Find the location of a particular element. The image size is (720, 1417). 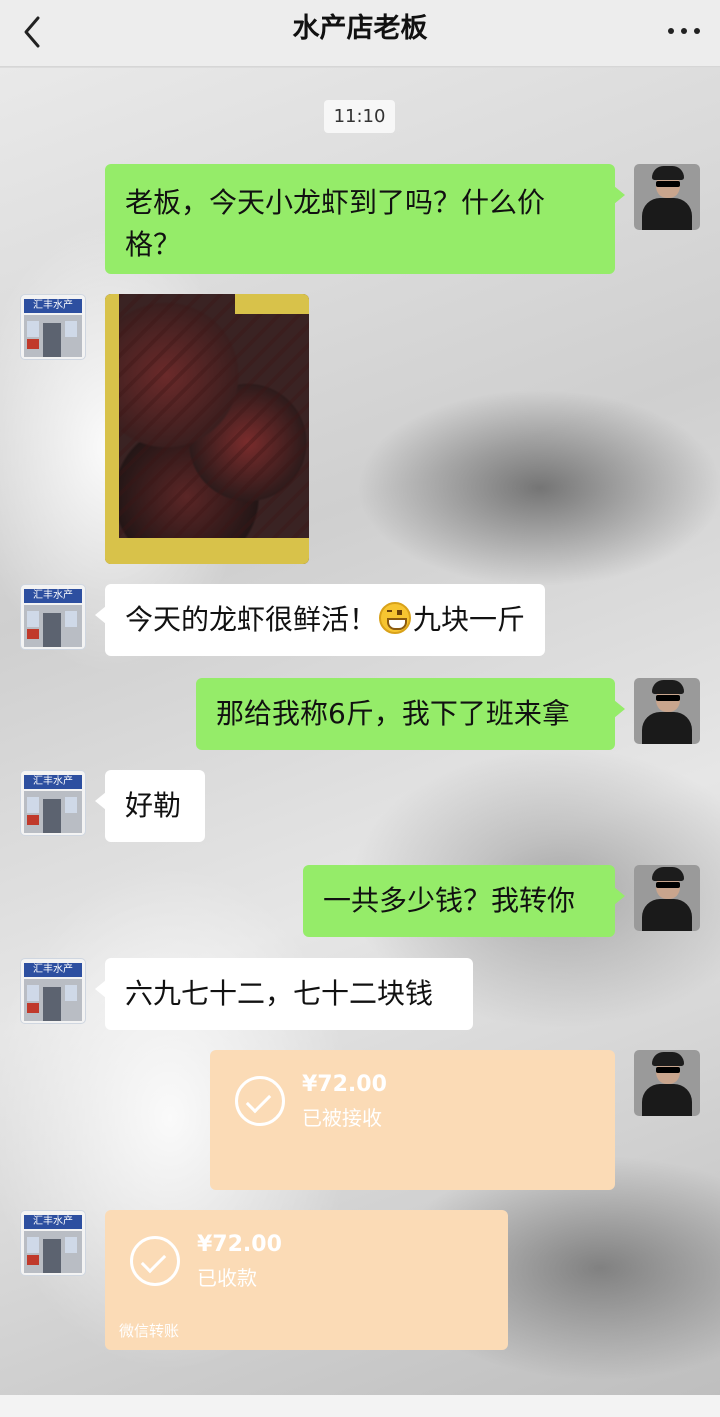

input-bar-edge is located at coordinates (360, 1406).